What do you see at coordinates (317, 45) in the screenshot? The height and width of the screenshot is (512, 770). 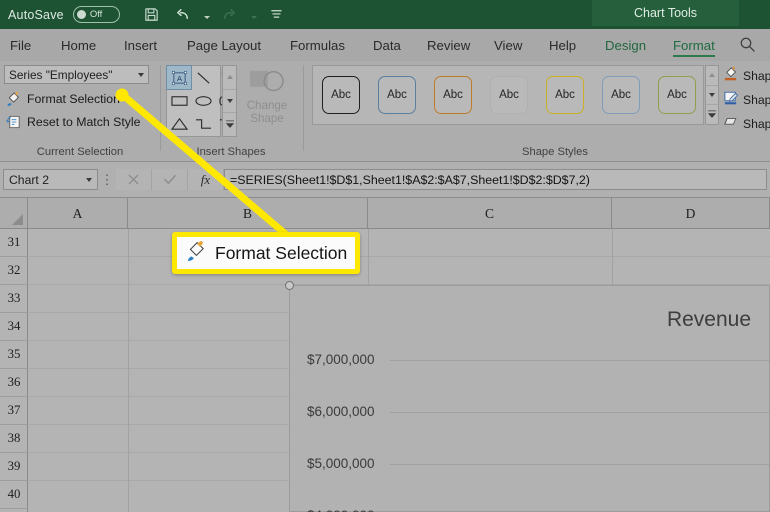 I see `tab-formulas: Formulas` at bounding box center [317, 45].